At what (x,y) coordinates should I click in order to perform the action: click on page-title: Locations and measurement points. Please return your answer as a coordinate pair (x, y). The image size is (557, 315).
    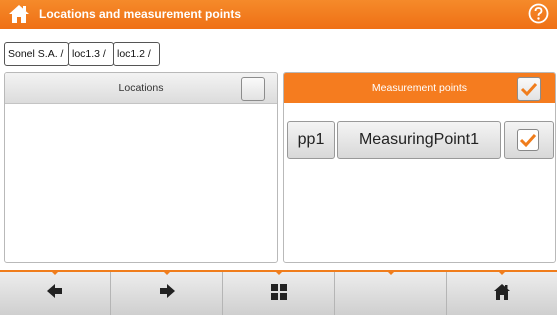
    Looking at the image, I should click on (140, 14).